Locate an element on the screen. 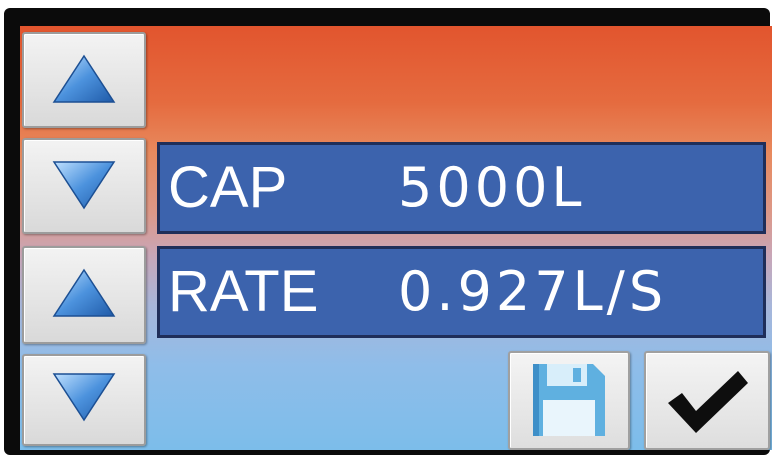 The image size is (774, 457). rate-value: 0.927L/S is located at coordinates (533, 291).